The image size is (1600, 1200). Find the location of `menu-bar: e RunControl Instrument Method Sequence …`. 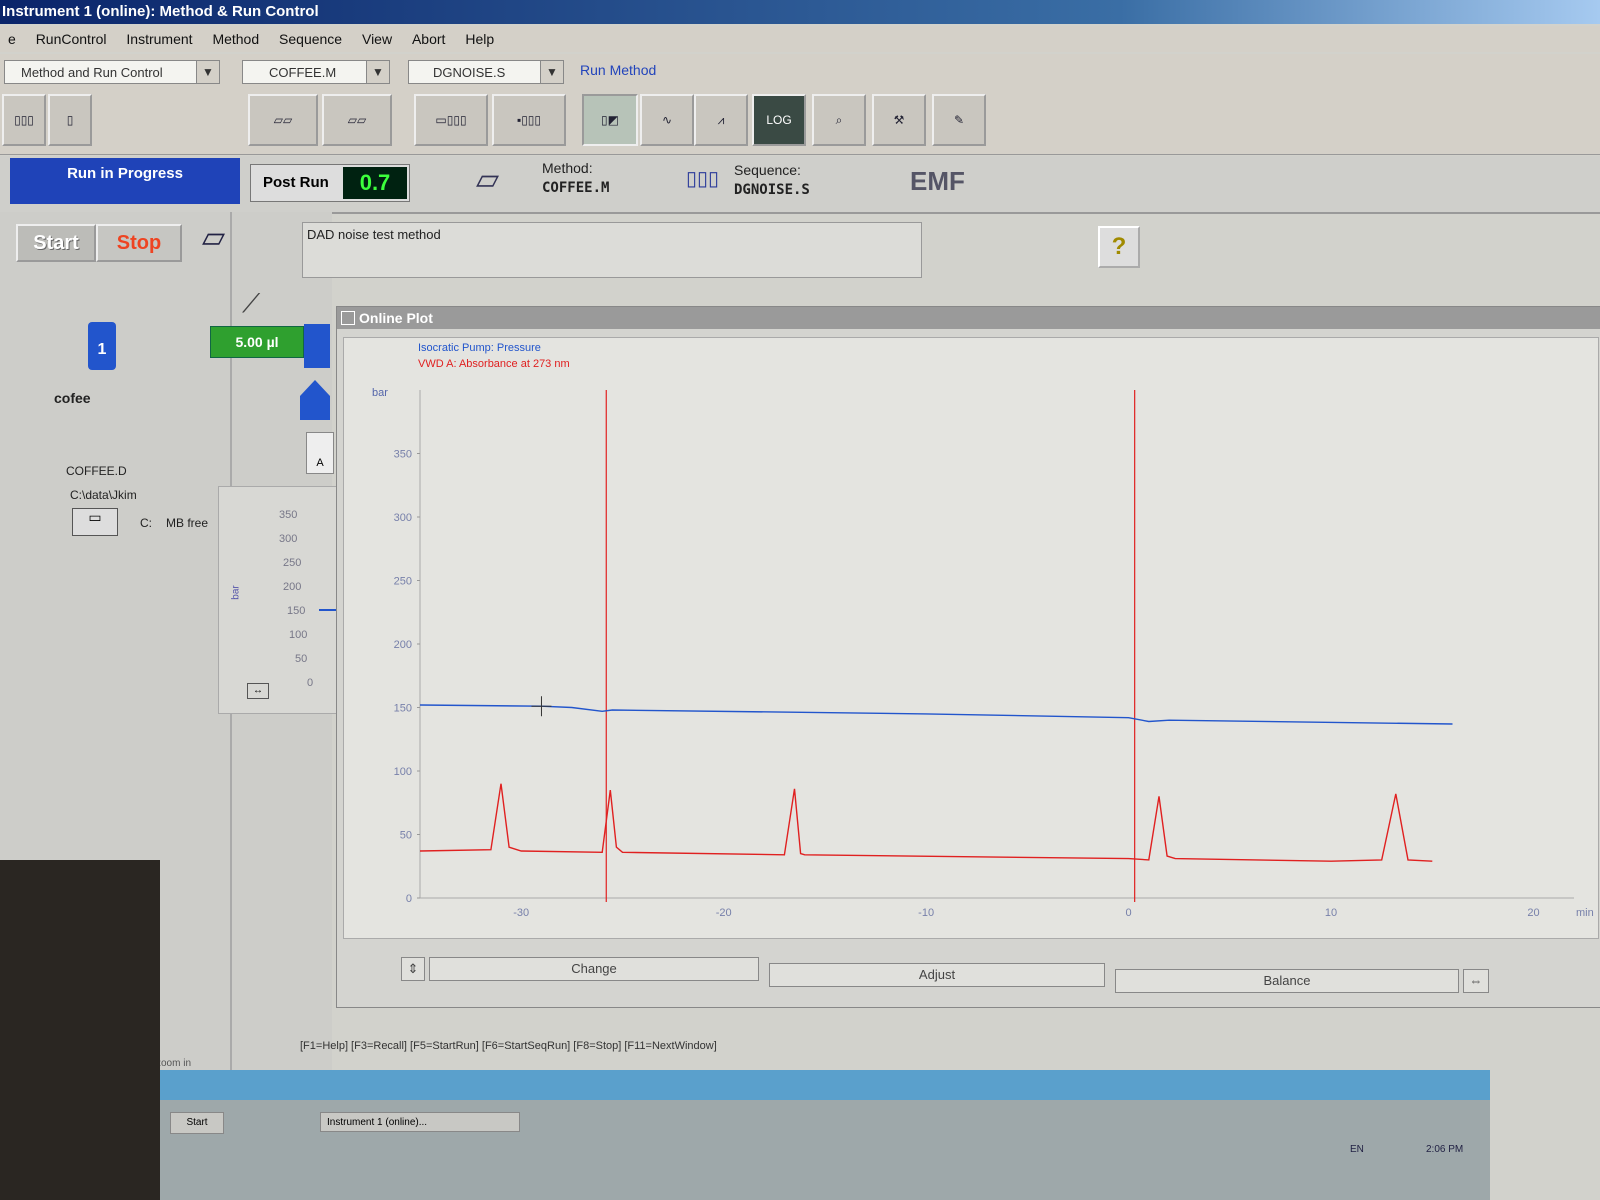

menu-bar: e RunControl Instrument Method Sequence … is located at coordinates (800, 39).